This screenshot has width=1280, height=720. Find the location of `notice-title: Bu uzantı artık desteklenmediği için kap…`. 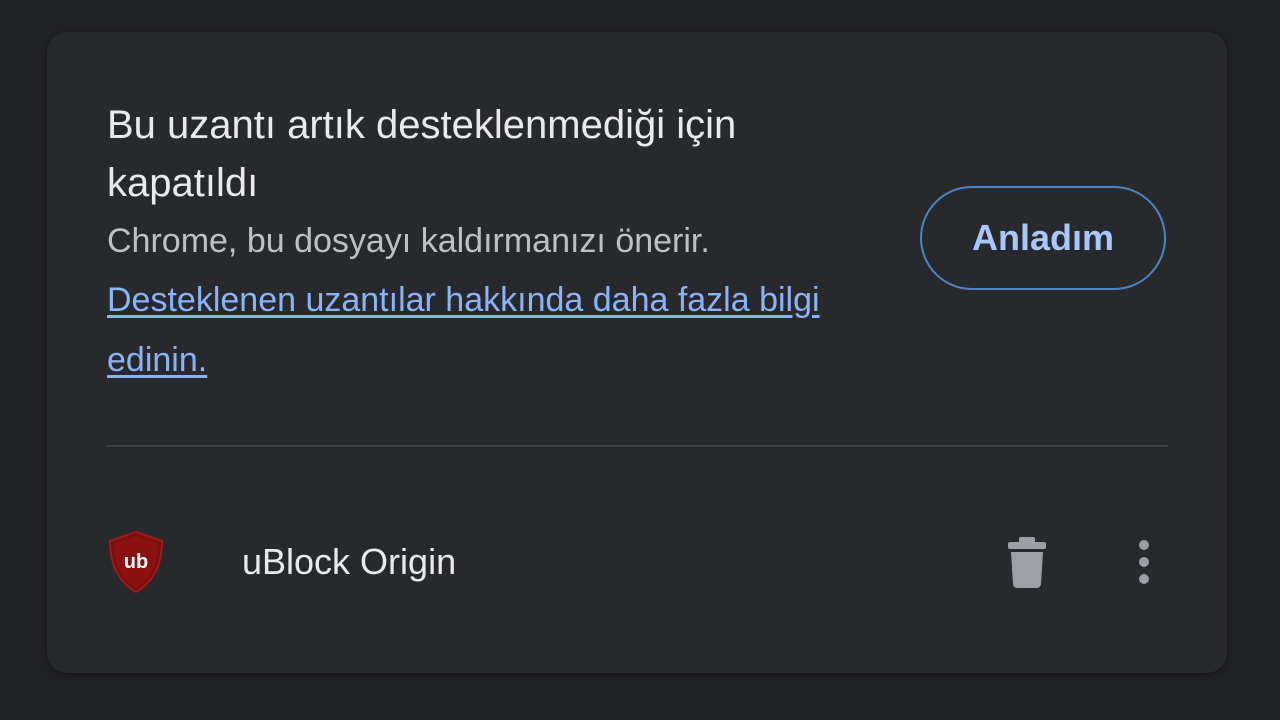

notice-title: Bu uzantı artık desteklenmediği için kap… is located at coordinates (422, 154).